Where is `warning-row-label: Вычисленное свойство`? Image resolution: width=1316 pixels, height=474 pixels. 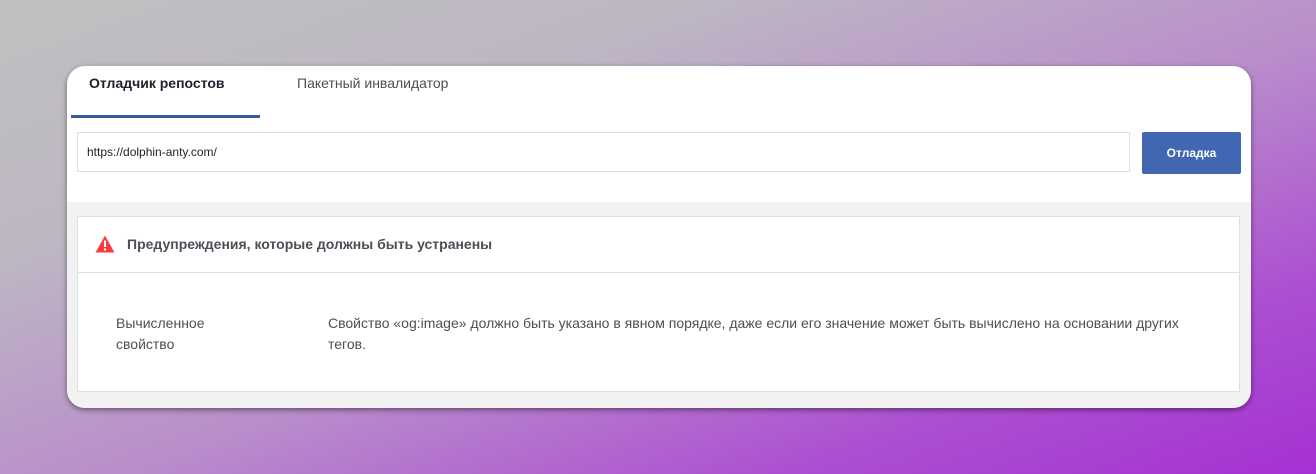 warning-row-label: Вычисленное свойство is located at coordinates (160, 333).